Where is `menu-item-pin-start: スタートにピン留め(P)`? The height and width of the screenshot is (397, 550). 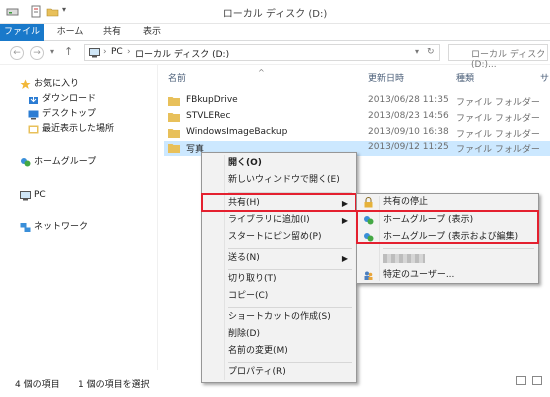 menu-item-pin-start: スタートにピン留め(P) is located at coordinates (262, 237).